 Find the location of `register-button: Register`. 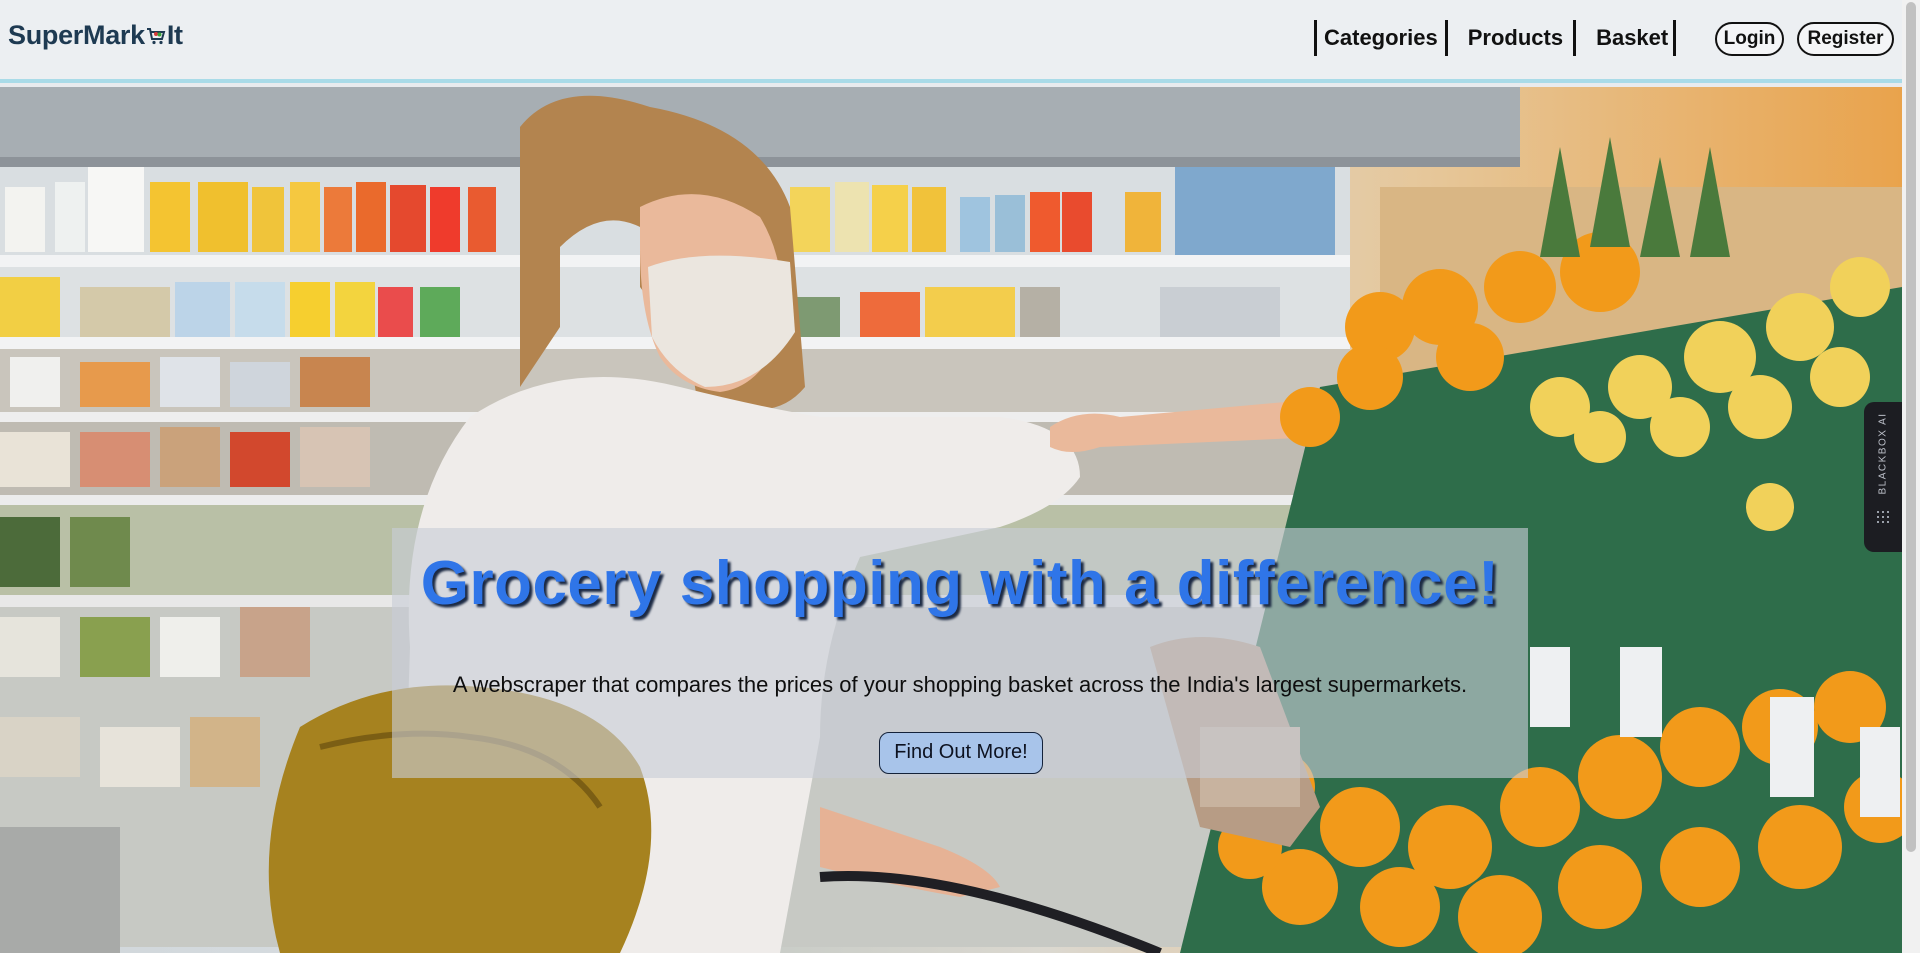

register-button: Register is located at coordinates (1845, 39).